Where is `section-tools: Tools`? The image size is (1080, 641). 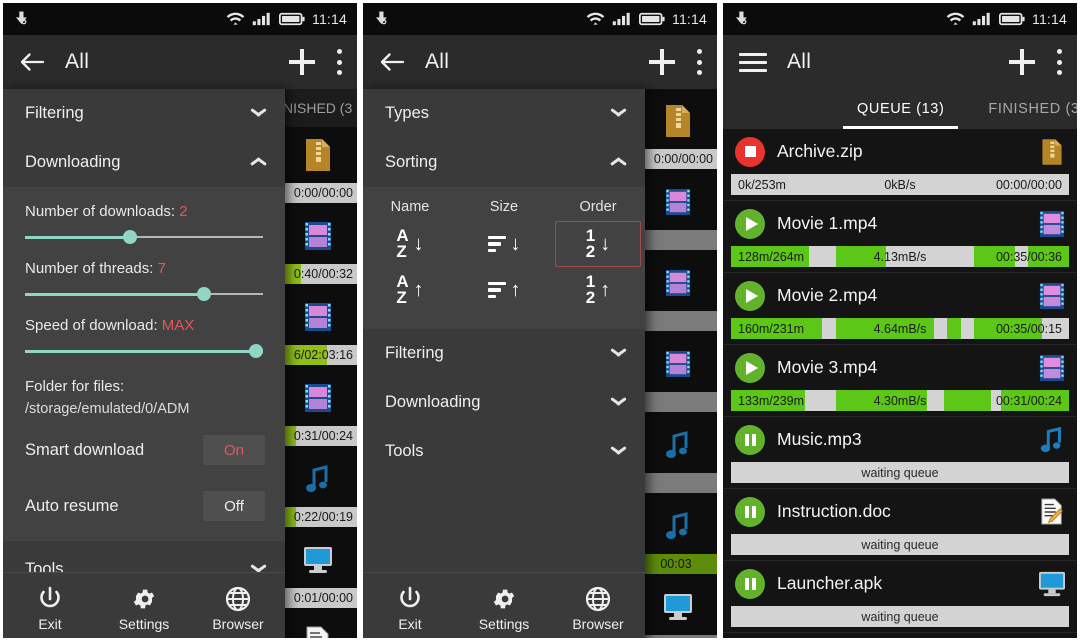
section-tools: Tools is located at coordinates (144, 558).